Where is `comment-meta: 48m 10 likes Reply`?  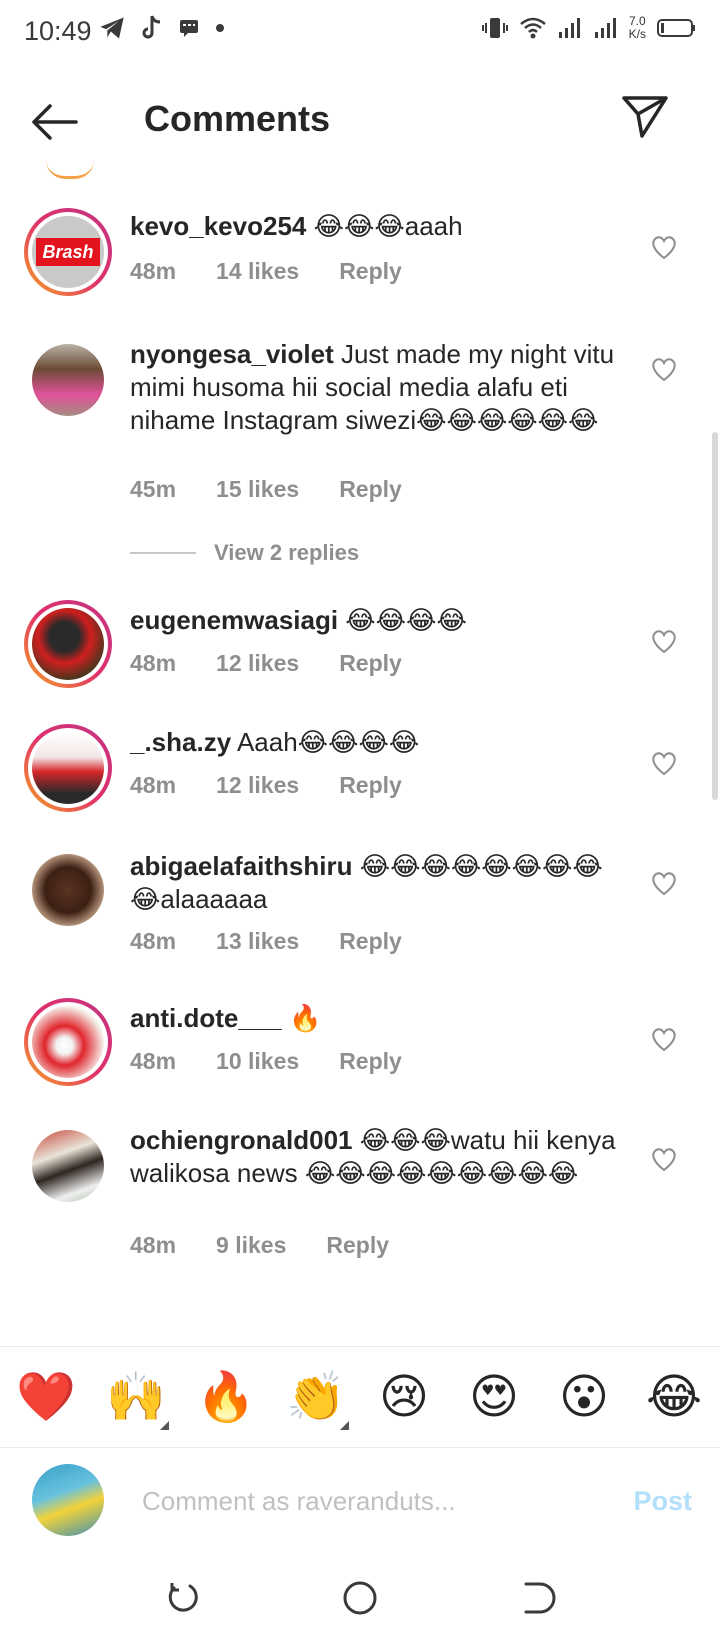
comment-meta: 48m 10 likes Reply is located at coordinates (286, 1061).